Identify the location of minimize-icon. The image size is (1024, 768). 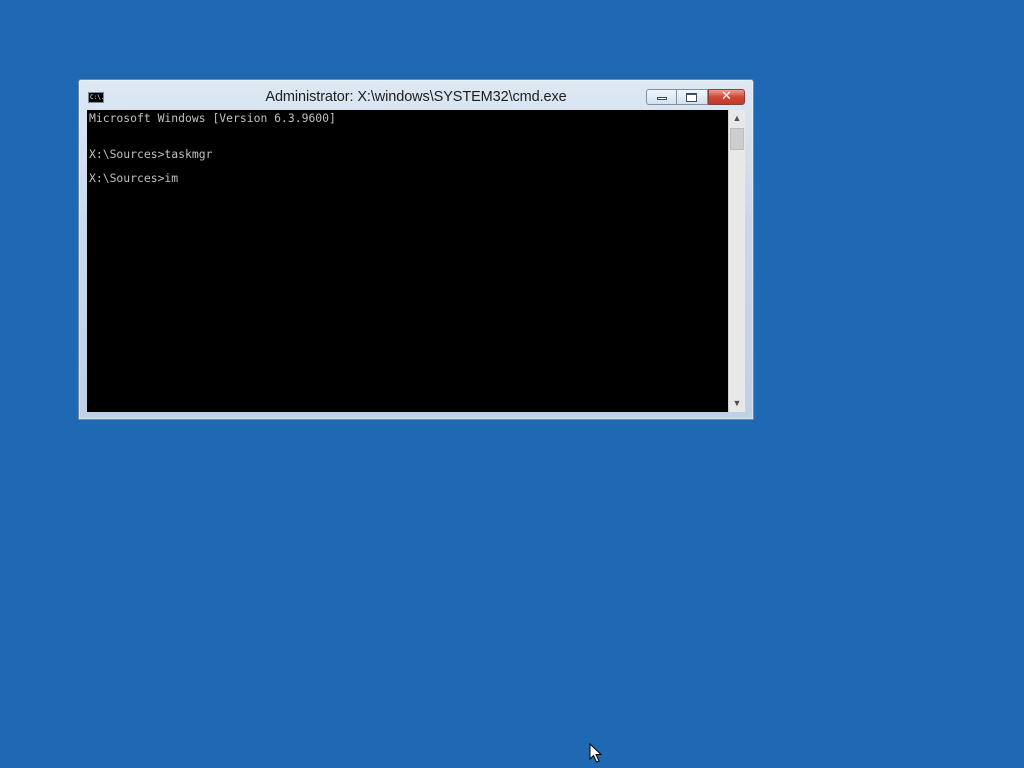
(662, 98).